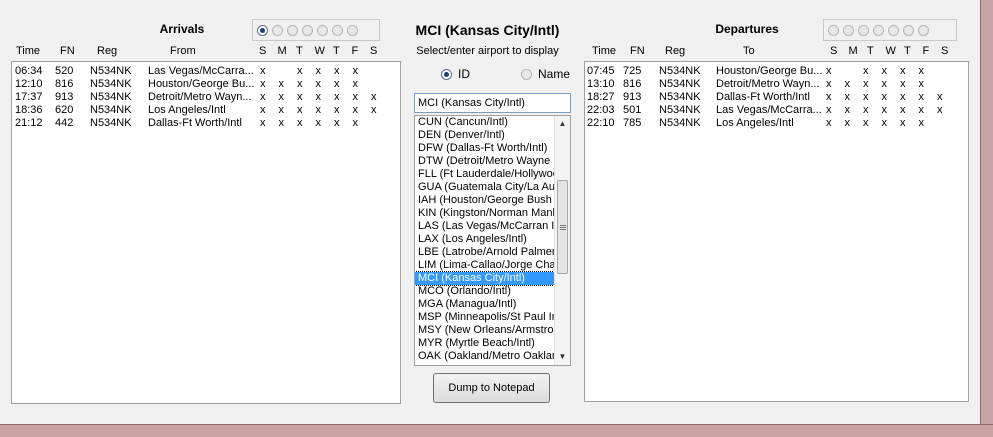 Image resolution: width=993 pixels, height=437 pixels. Describe the element at coordinates (601, 84) in the screenshot. I see `departures-cell-time: 13:10` at that location.